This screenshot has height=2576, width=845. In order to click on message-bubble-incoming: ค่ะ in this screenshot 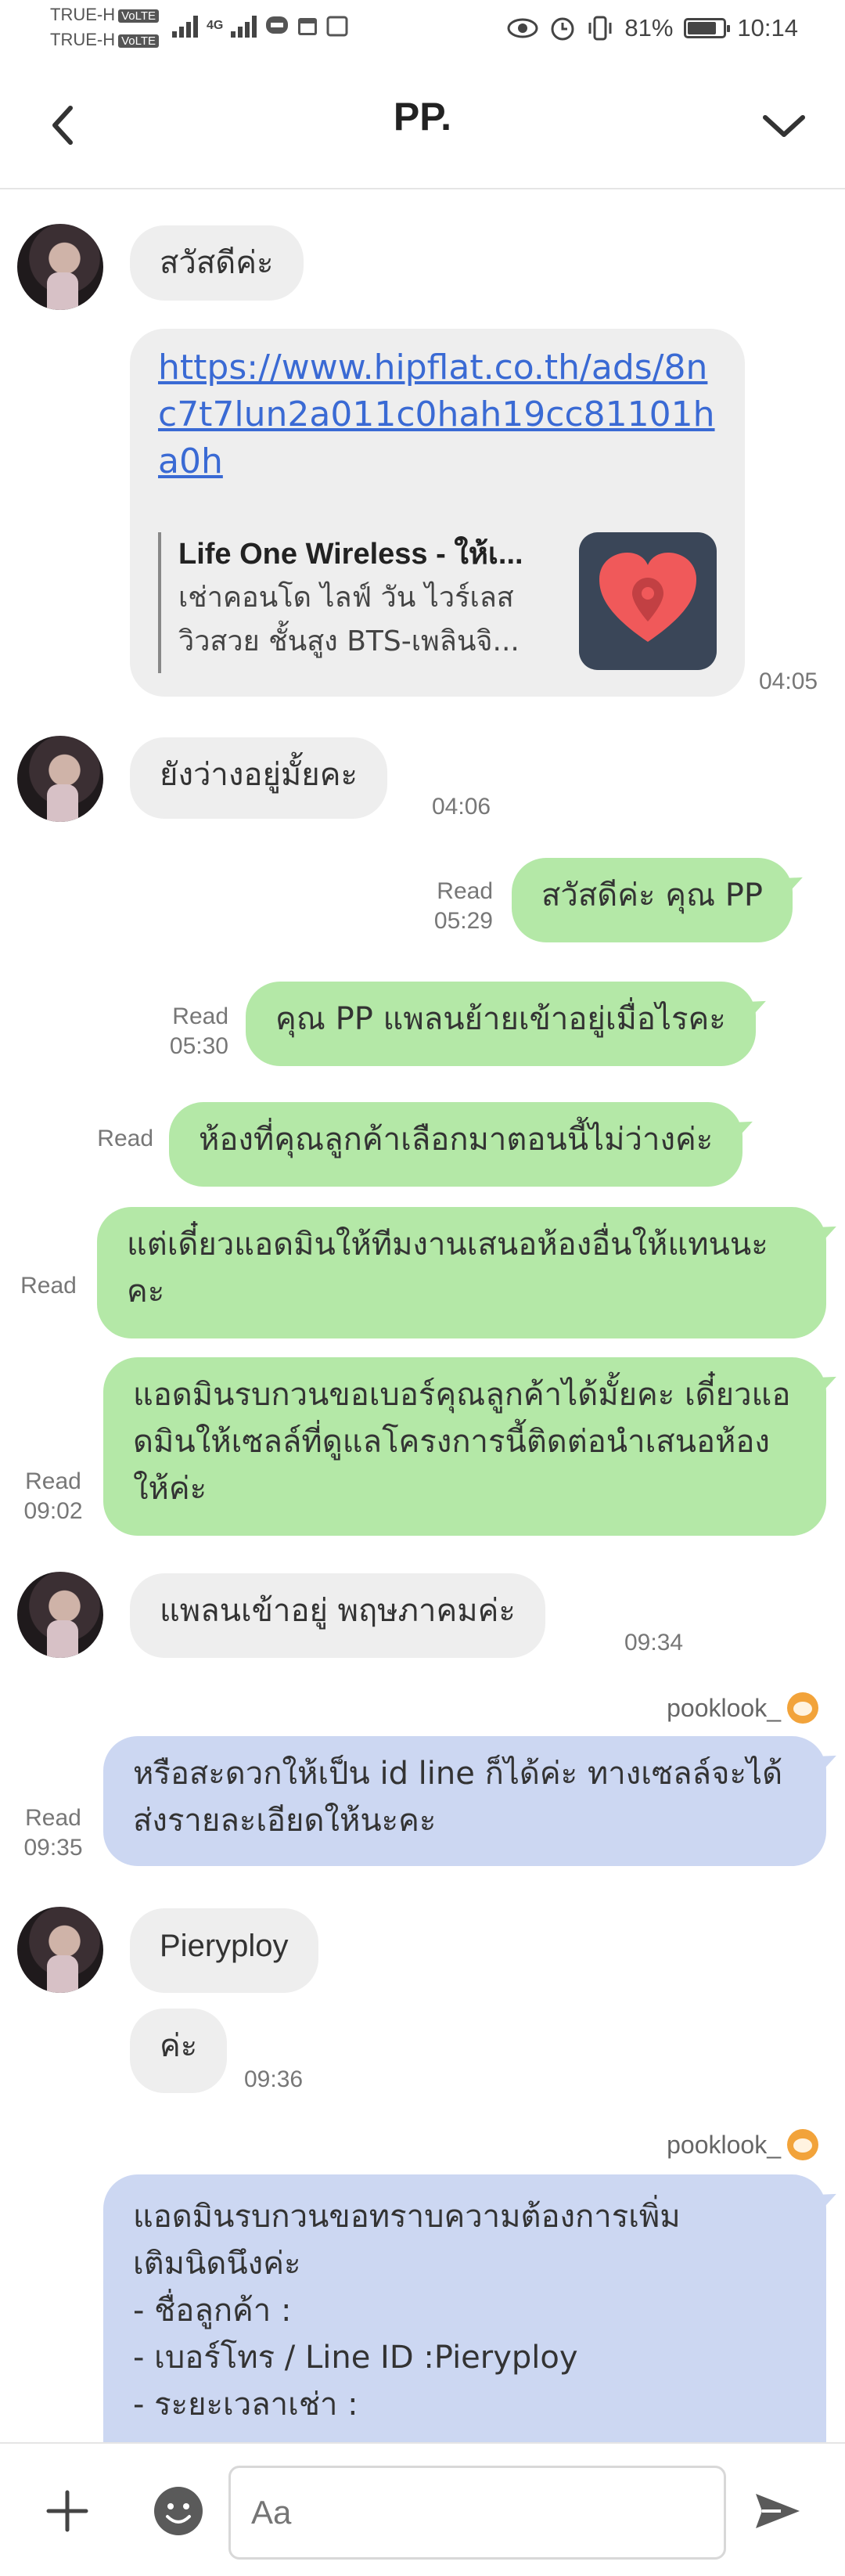, I will do `click(179, 2051)`.